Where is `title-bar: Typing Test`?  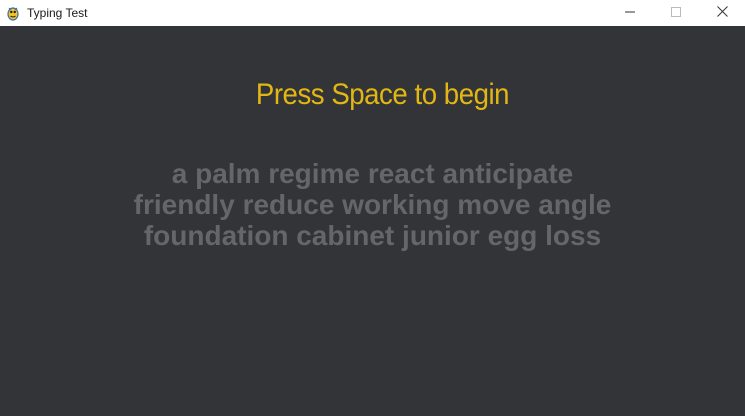 title-bar: Typing Test is located at coordinates (372, 13).